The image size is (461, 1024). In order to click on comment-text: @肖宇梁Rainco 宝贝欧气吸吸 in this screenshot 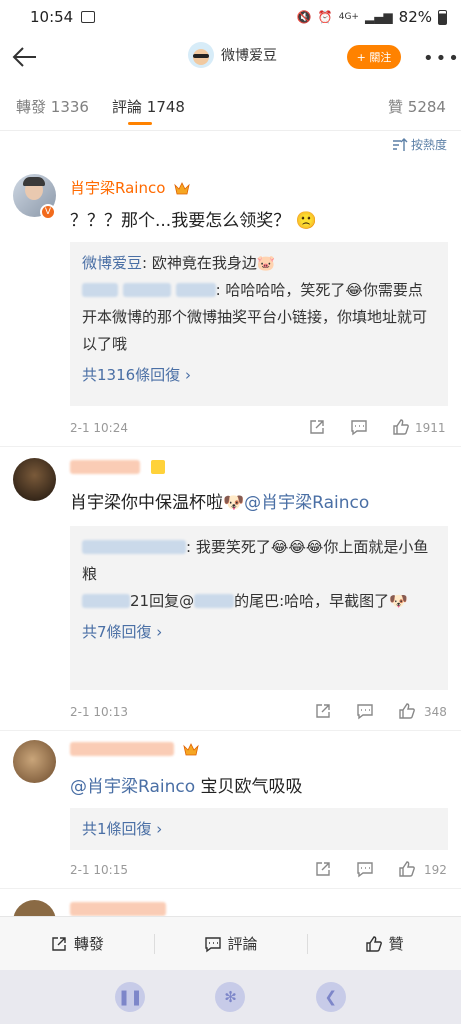, I will do `click(186, 787)`.